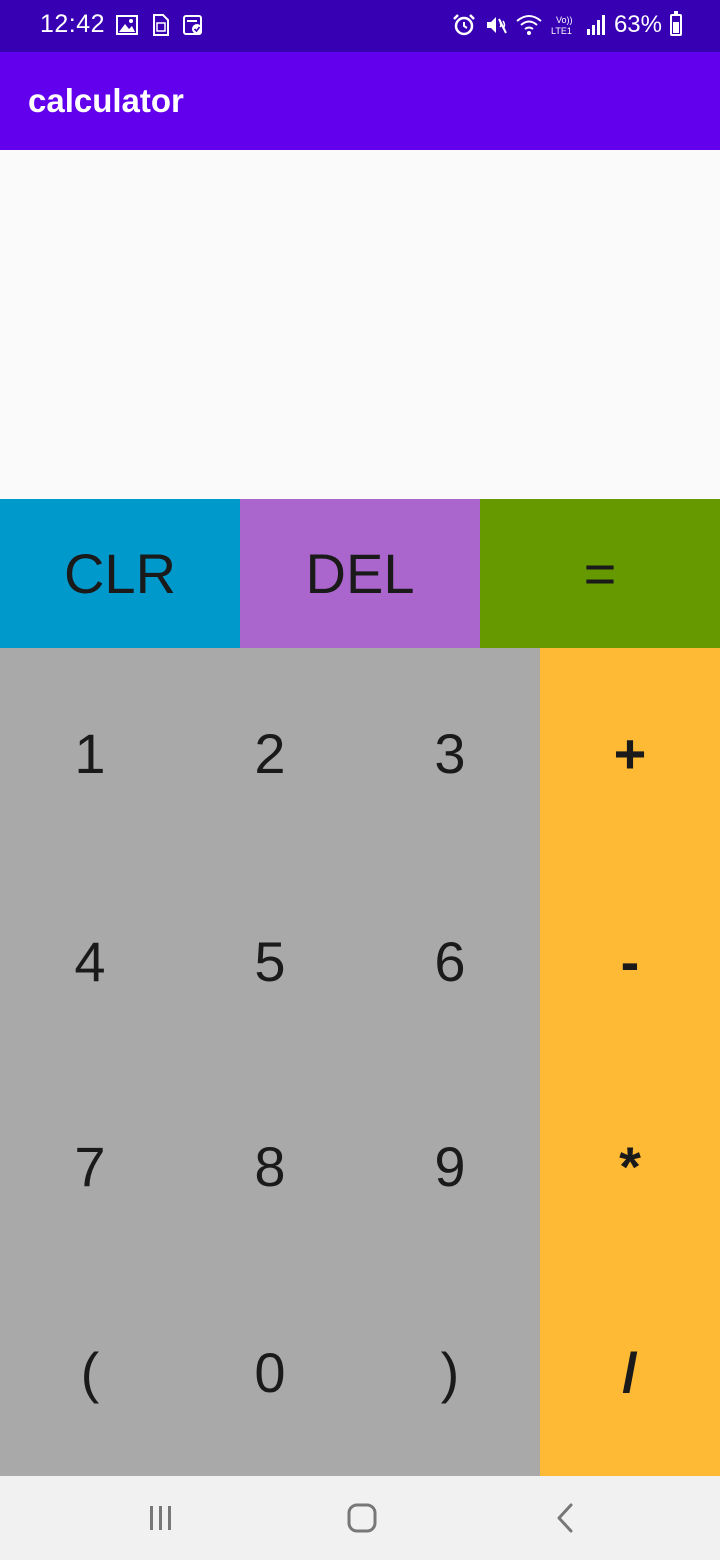  I want to click on minus-button: -, so click(630, 961).